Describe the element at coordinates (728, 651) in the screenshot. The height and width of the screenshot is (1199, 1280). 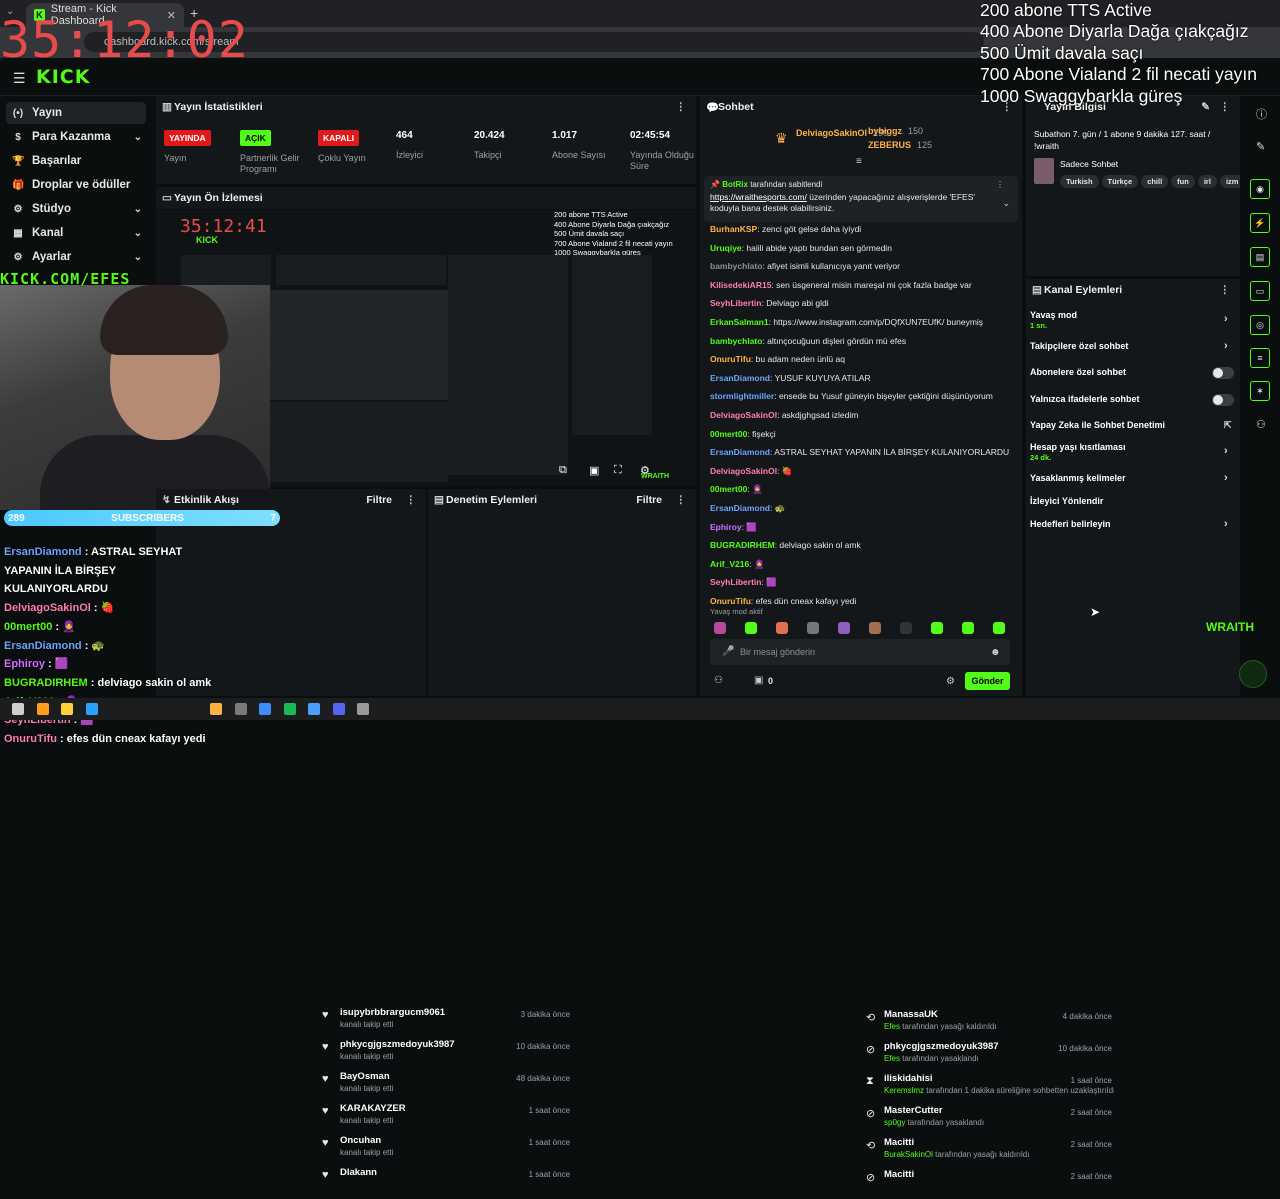
I see `mic-icon: 🎤` at that location.